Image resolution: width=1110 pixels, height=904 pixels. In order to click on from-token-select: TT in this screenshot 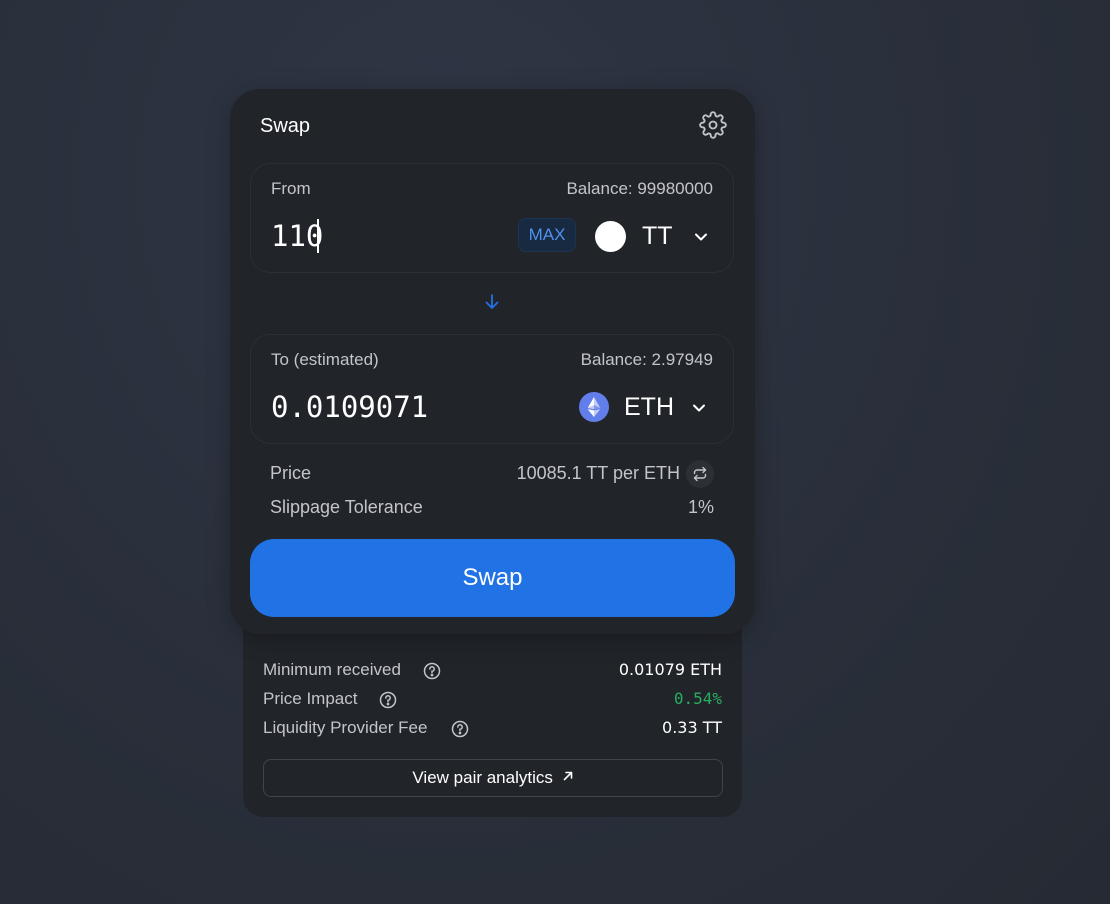, I will do `click(655, 236)`.